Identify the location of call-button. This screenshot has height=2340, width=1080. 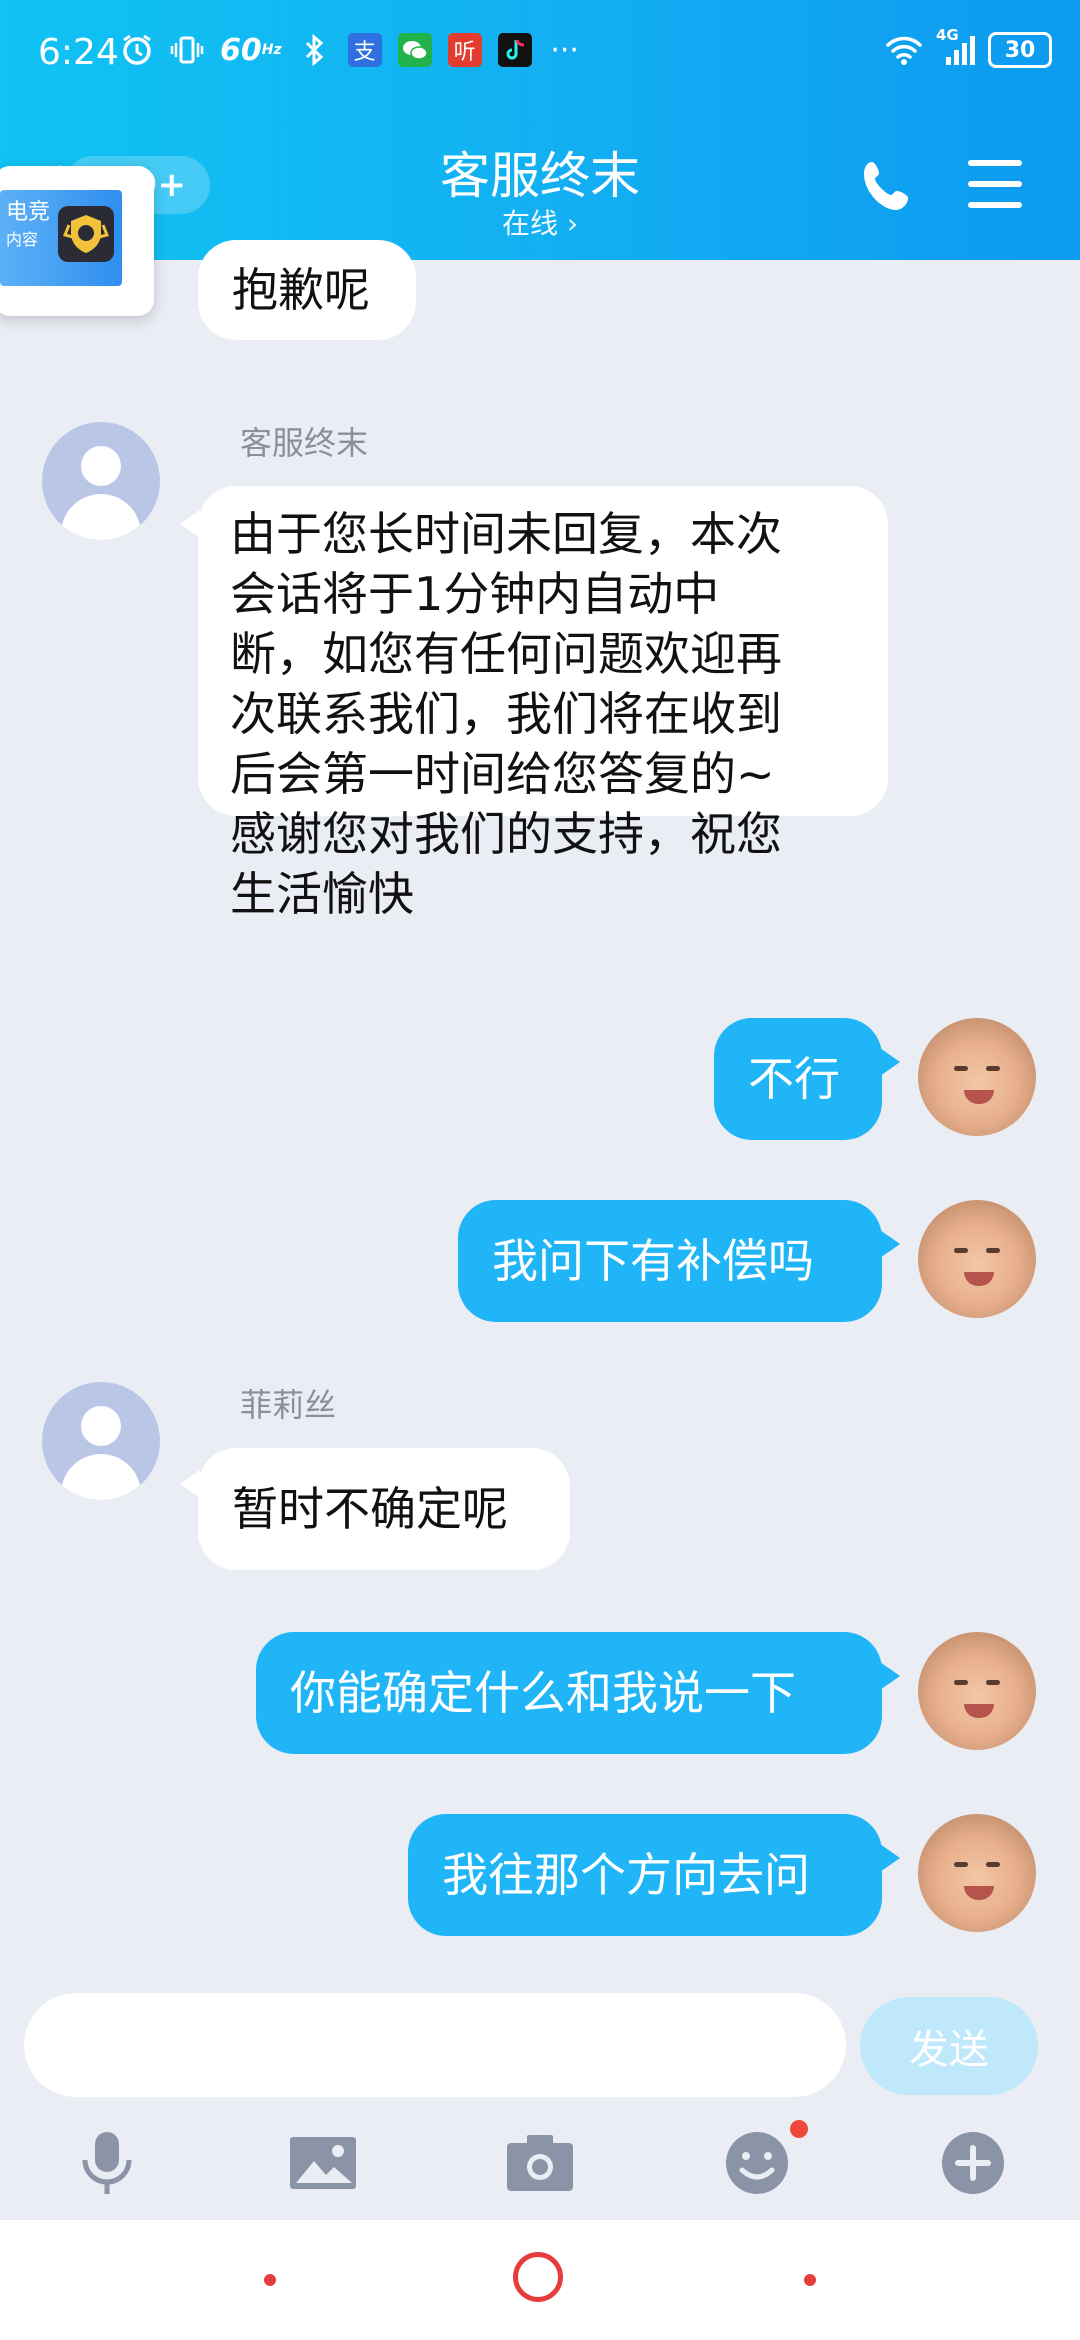
(888, 186).